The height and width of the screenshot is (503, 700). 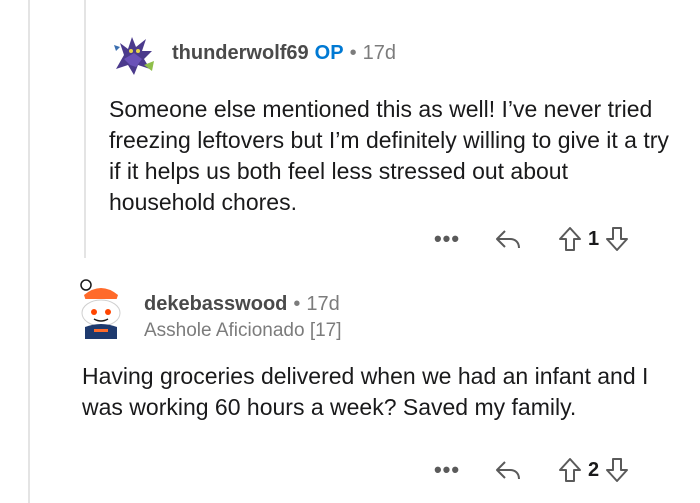 I want to click on op-badge: OP, so click(x=329, y=53).